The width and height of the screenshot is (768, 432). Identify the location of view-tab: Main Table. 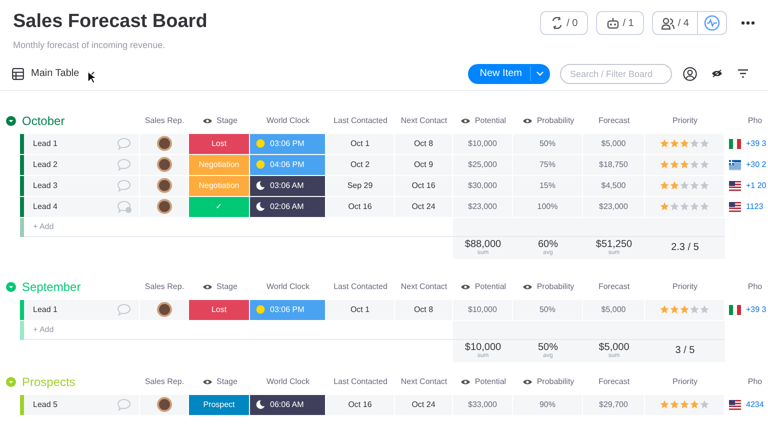
(55, 73).